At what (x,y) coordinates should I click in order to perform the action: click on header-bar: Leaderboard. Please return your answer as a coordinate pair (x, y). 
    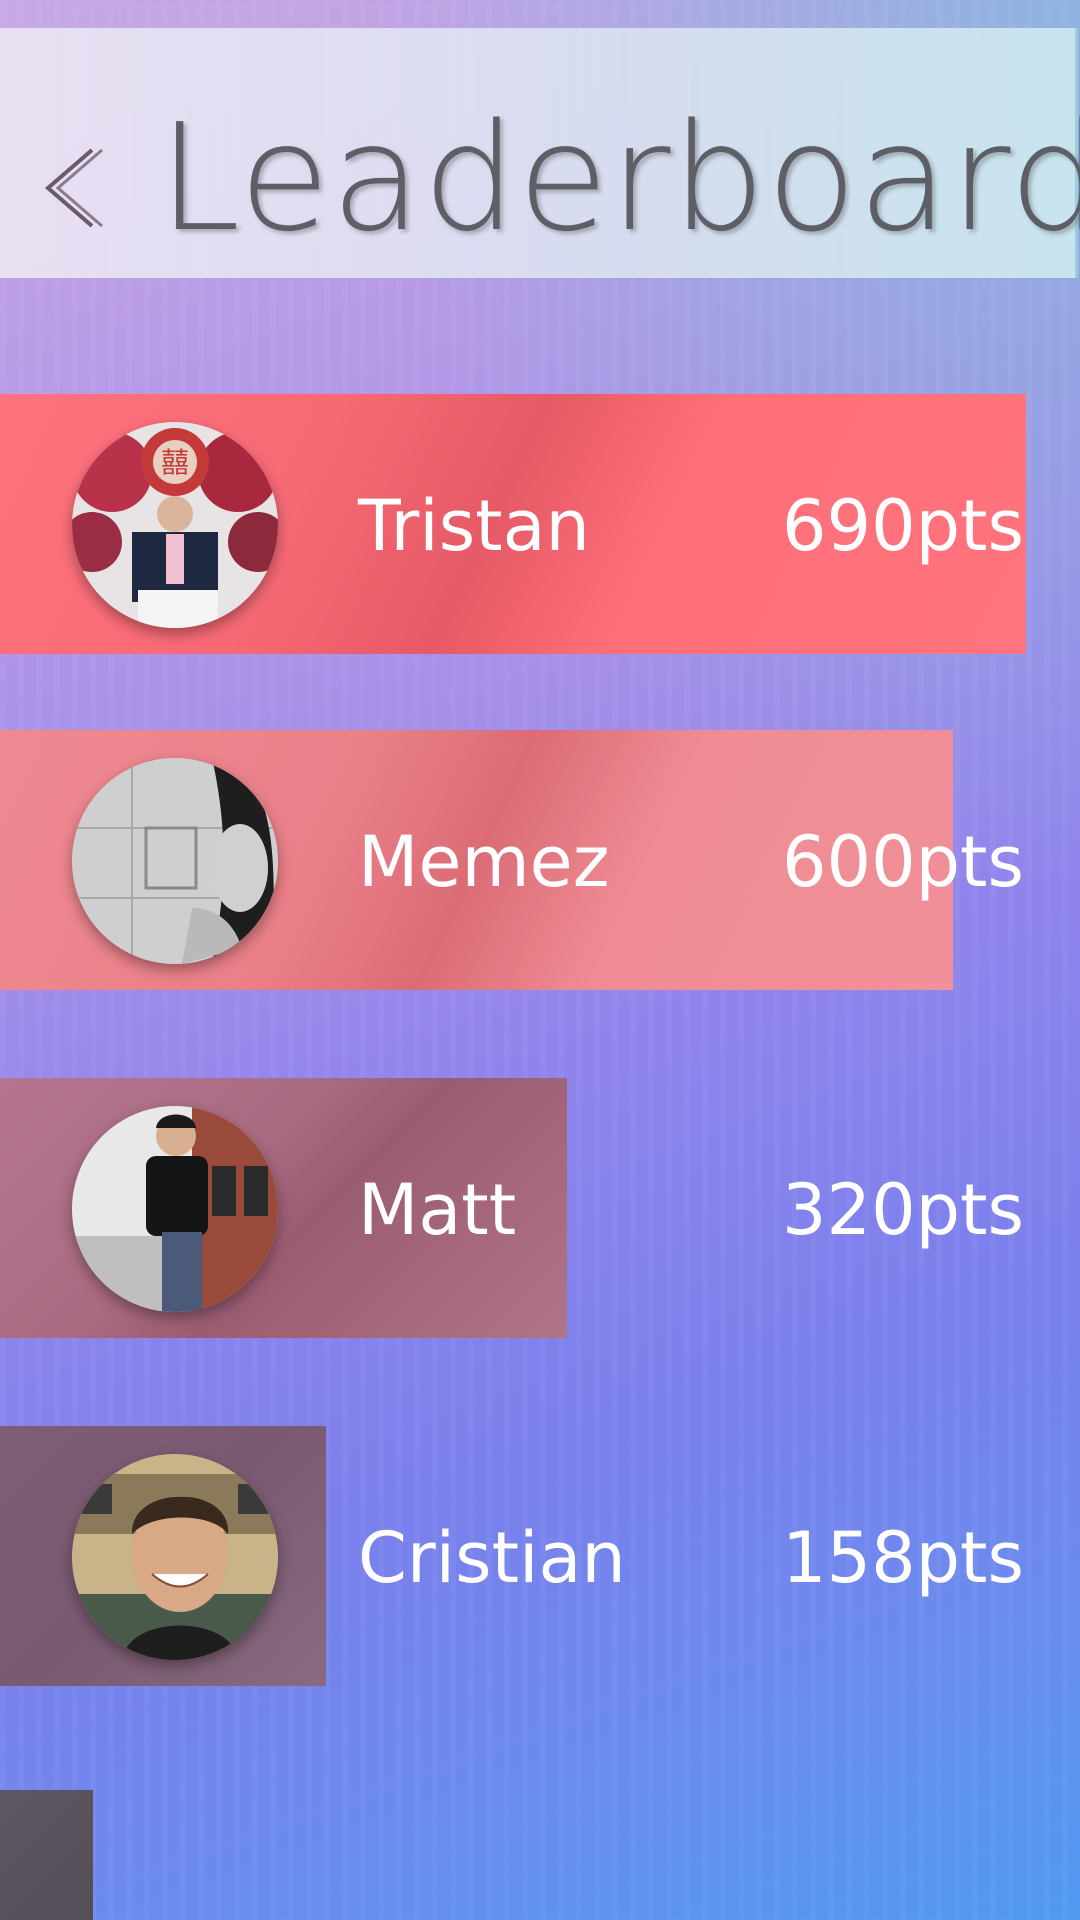
    Looking at the image, I should click on (540, 153).